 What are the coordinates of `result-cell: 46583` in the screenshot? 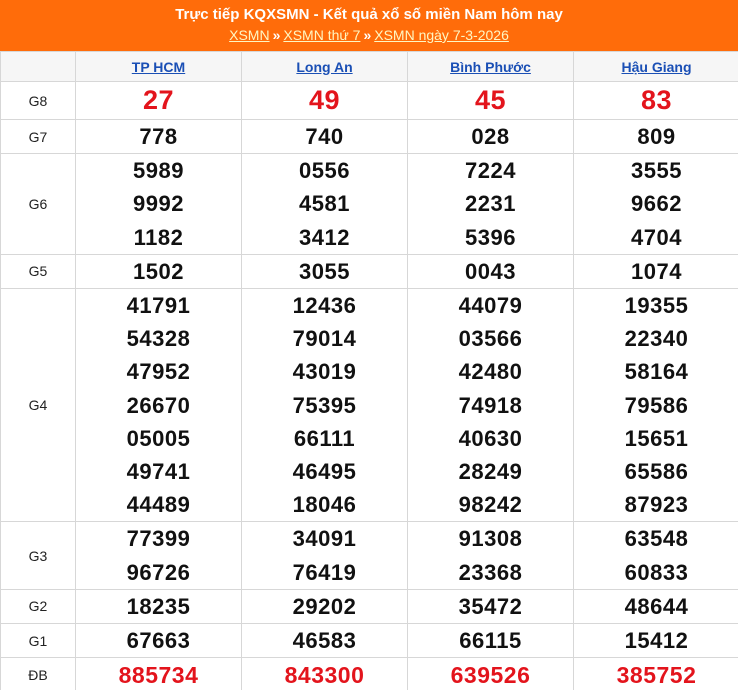 It's located at (324, 641).